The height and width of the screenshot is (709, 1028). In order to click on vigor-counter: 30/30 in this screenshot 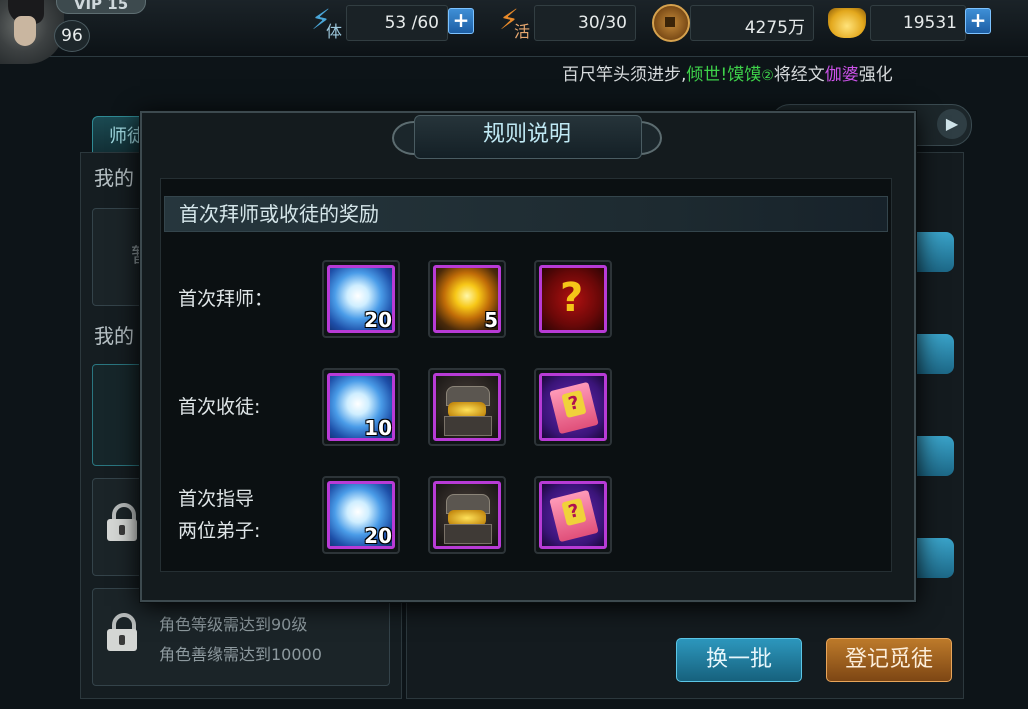, I will do `click(585, 23)`.